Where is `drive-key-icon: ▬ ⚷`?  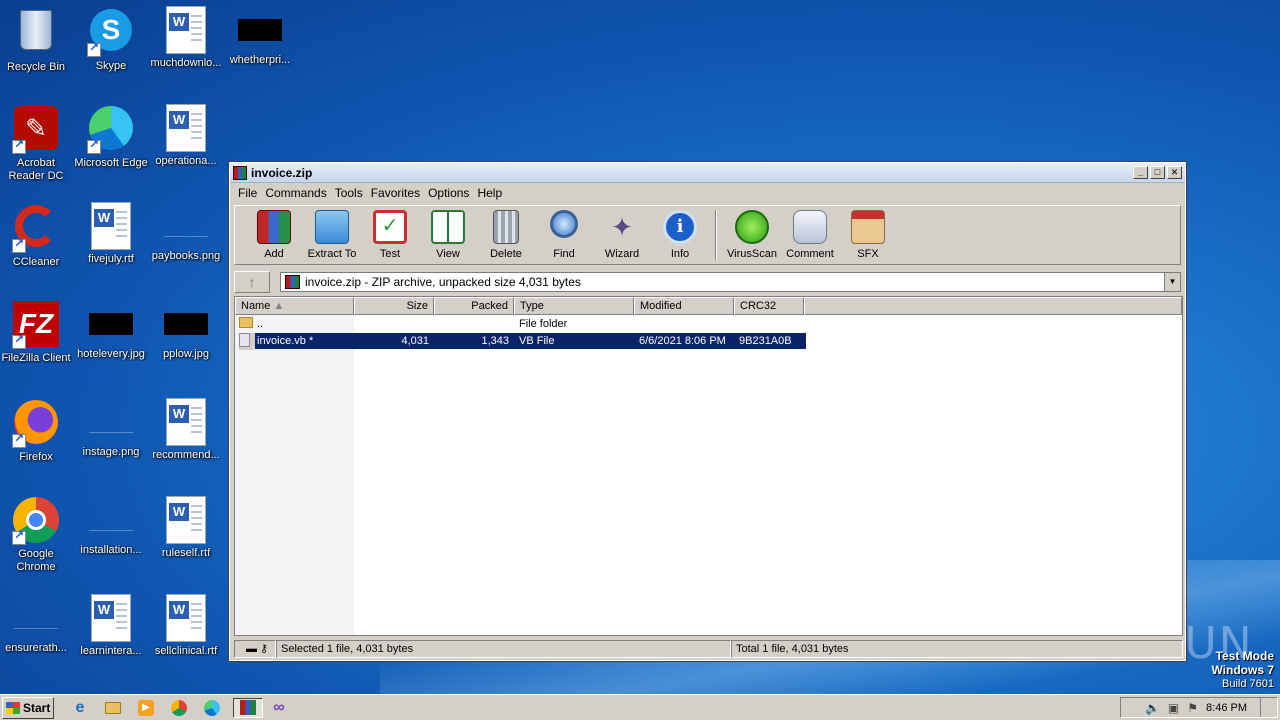
drive-key-icon: ▬ ⚷ is located at coordinates (255, 649).